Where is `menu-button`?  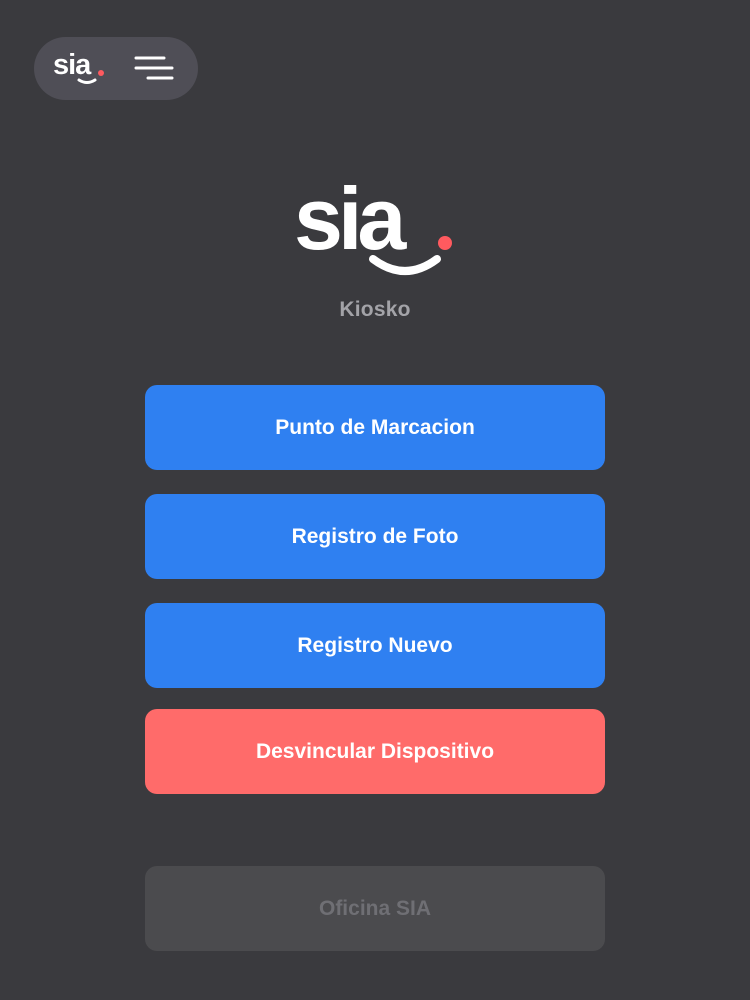
menu-button is located at coordinates (154, 69).